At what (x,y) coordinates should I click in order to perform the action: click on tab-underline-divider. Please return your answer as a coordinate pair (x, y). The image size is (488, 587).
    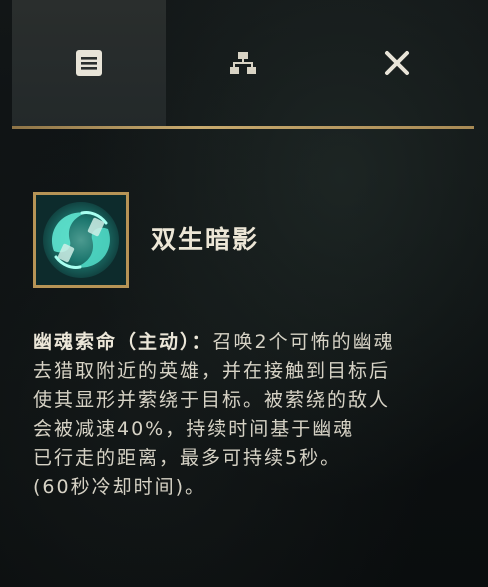
    Looking at the image, I should click on (243, 127).